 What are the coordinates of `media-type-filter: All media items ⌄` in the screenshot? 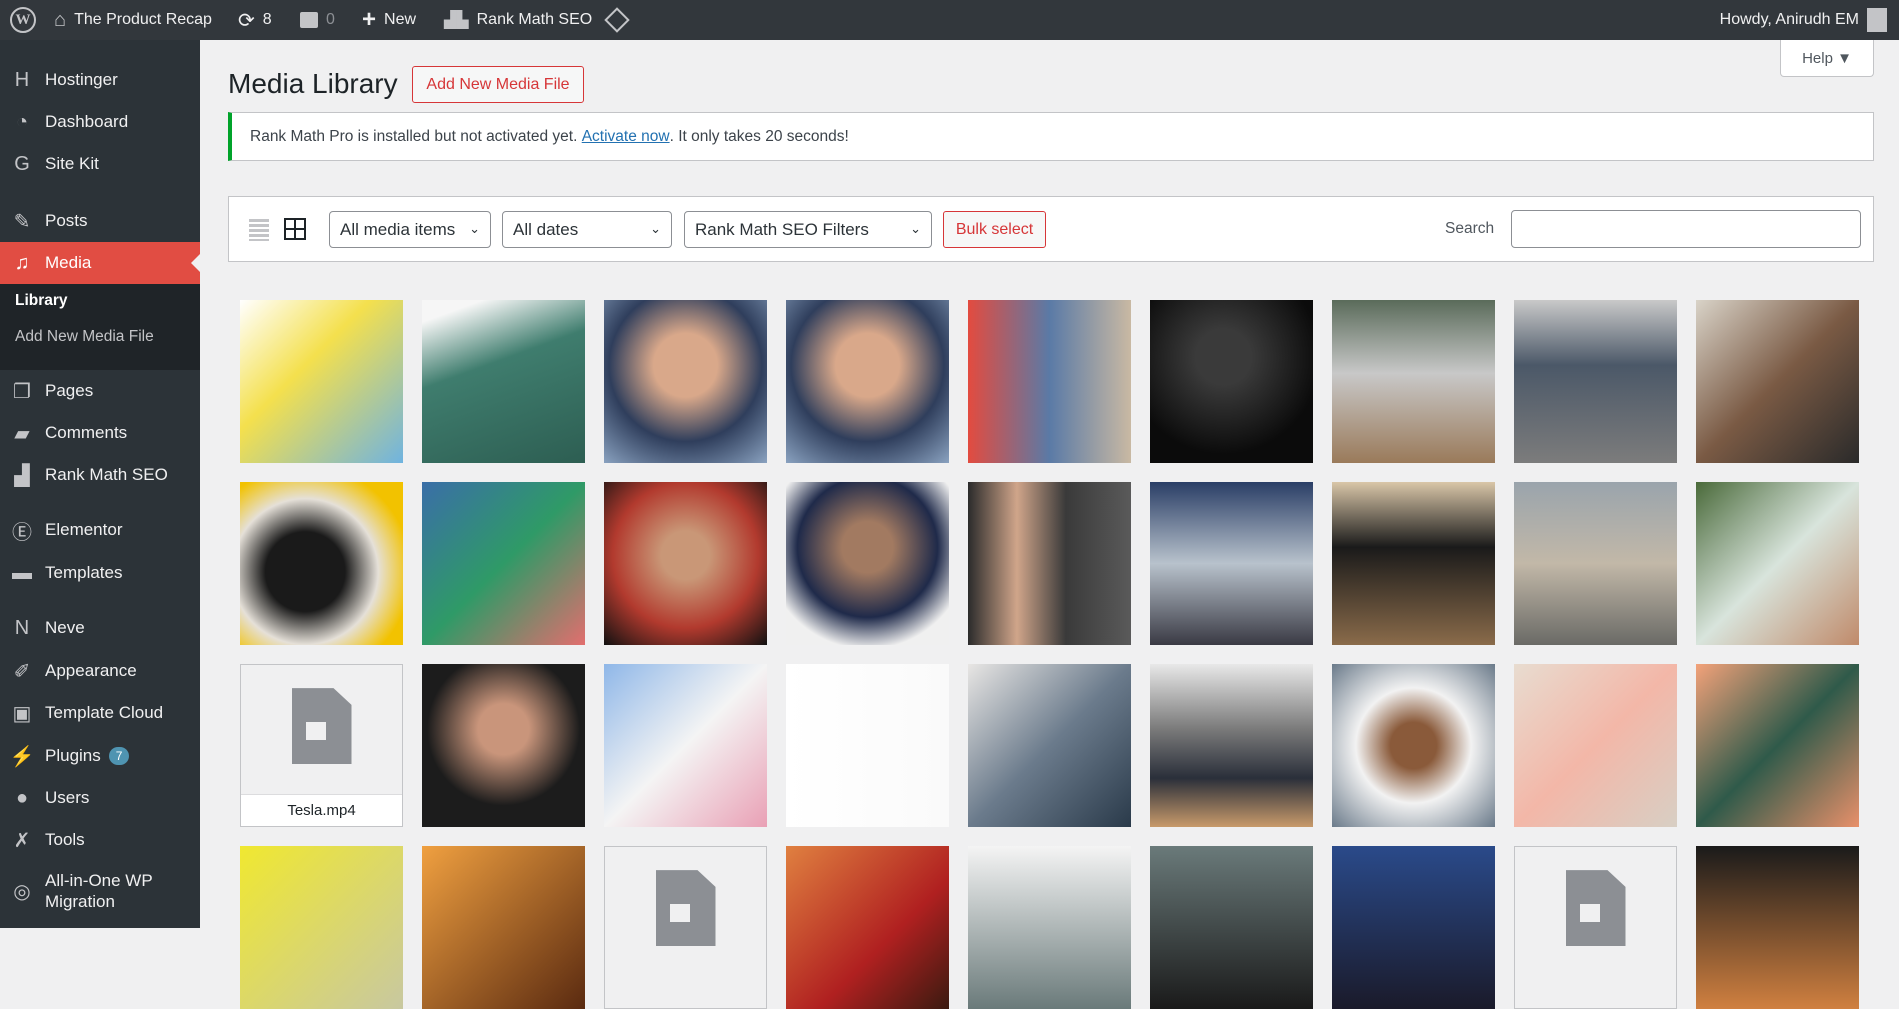 It's located at (410, 229).